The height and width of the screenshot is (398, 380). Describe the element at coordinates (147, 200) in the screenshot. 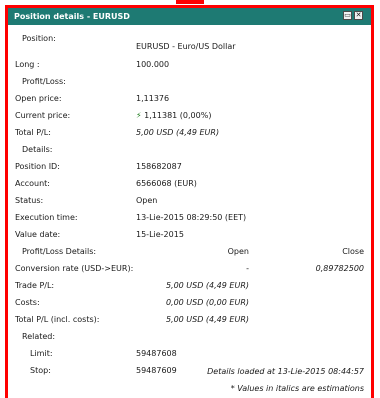

I see `status-value: Open` at that location.